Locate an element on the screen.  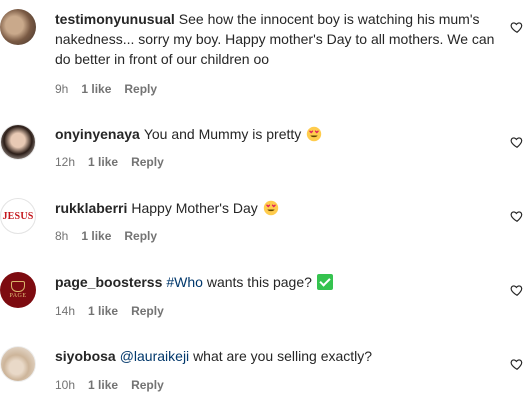
comment-time: 14h is located at coordinates (65, 311).